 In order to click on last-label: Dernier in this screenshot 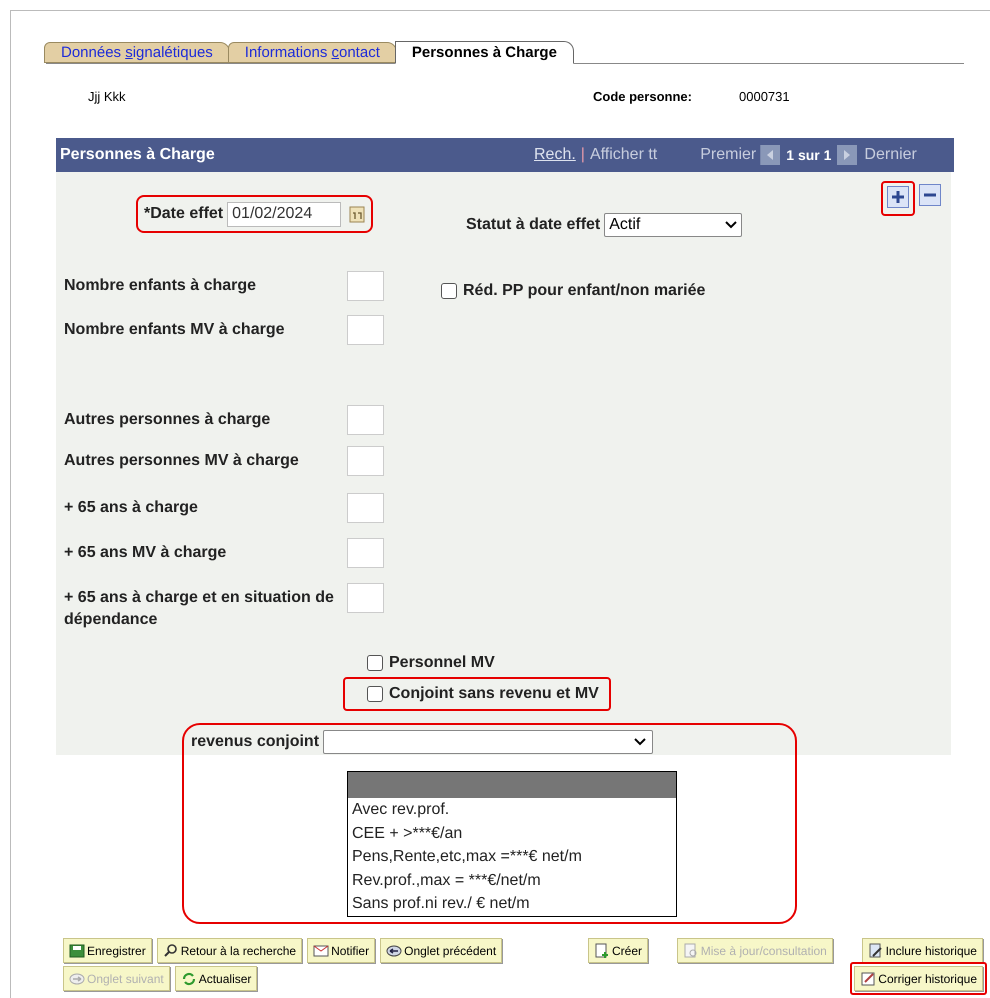, I will do `click(890, 155)`.